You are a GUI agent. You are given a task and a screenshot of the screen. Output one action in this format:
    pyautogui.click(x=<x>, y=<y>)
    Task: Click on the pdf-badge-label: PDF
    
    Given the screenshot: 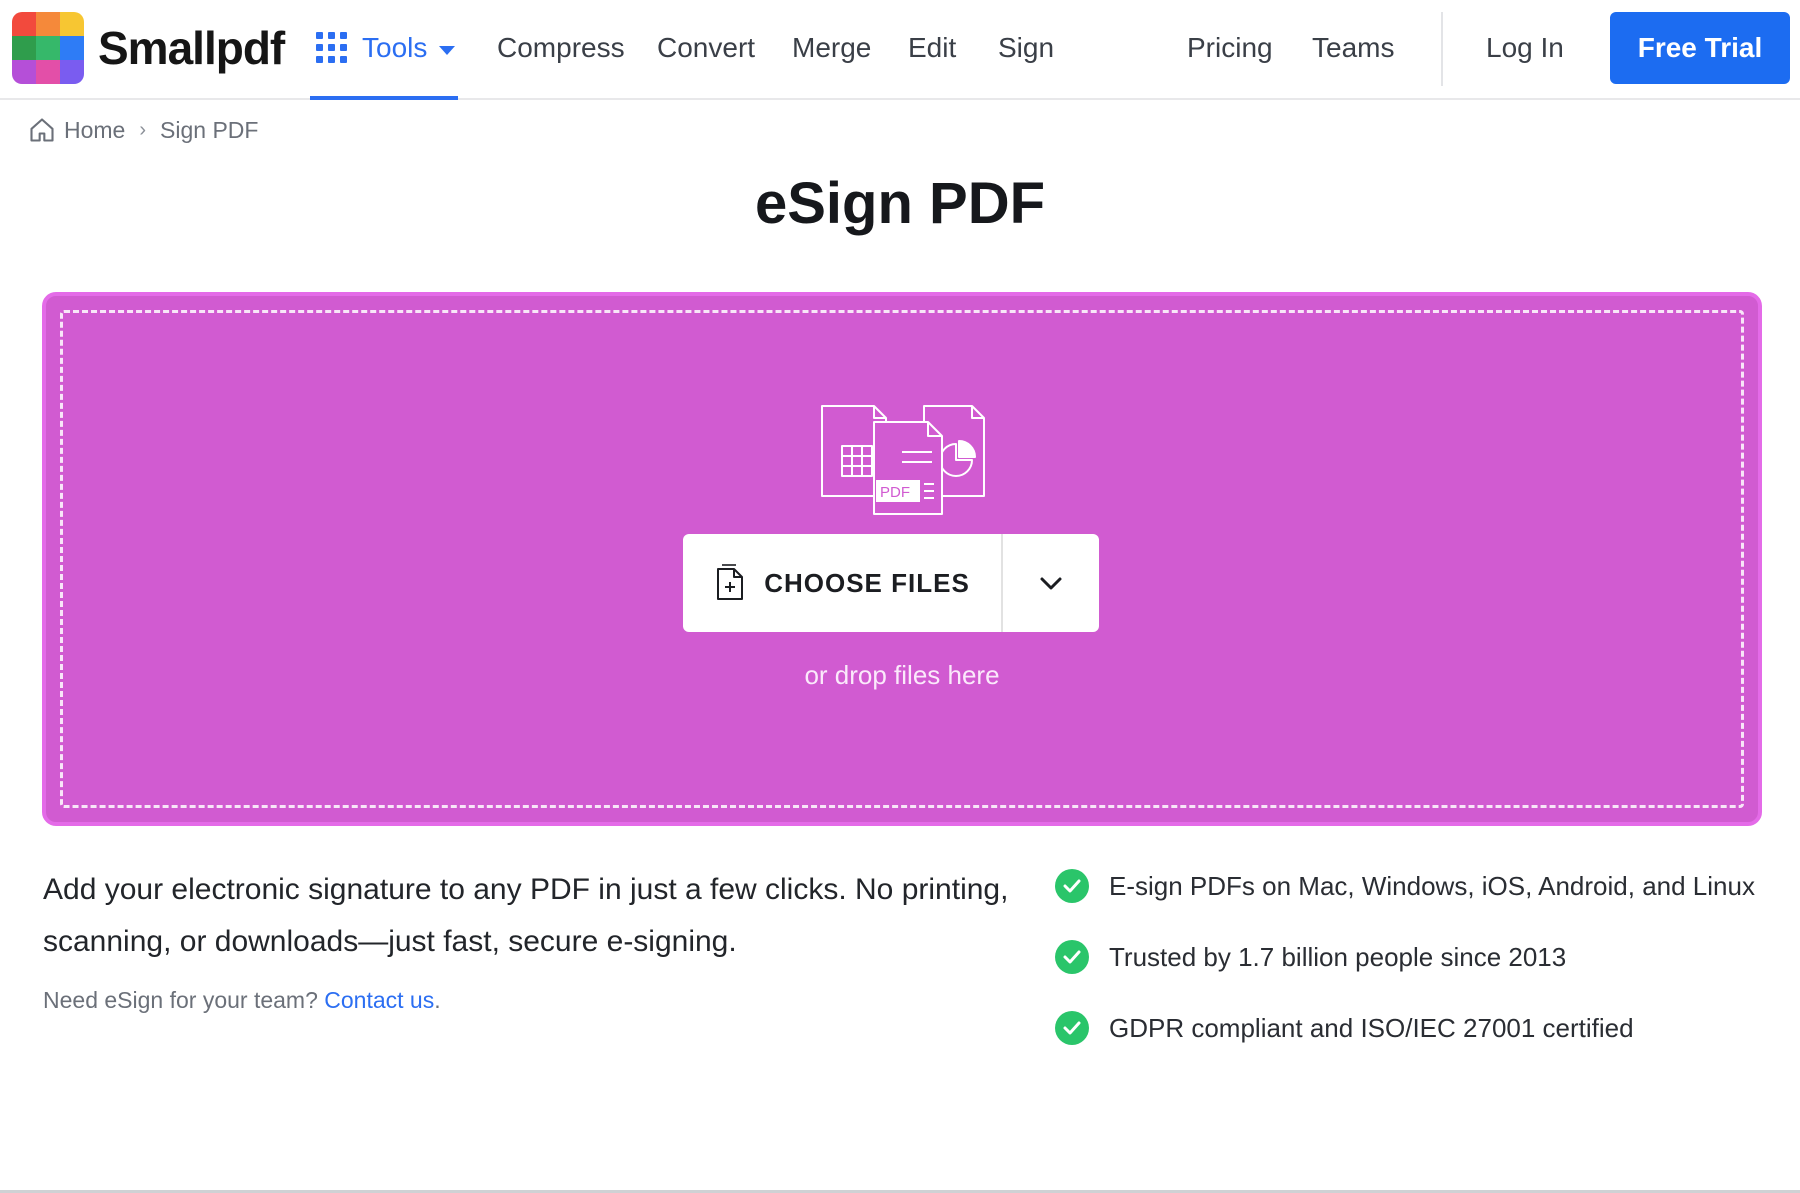 What is the action you would take?
    pyautogui.click(x=895, y=492)
    